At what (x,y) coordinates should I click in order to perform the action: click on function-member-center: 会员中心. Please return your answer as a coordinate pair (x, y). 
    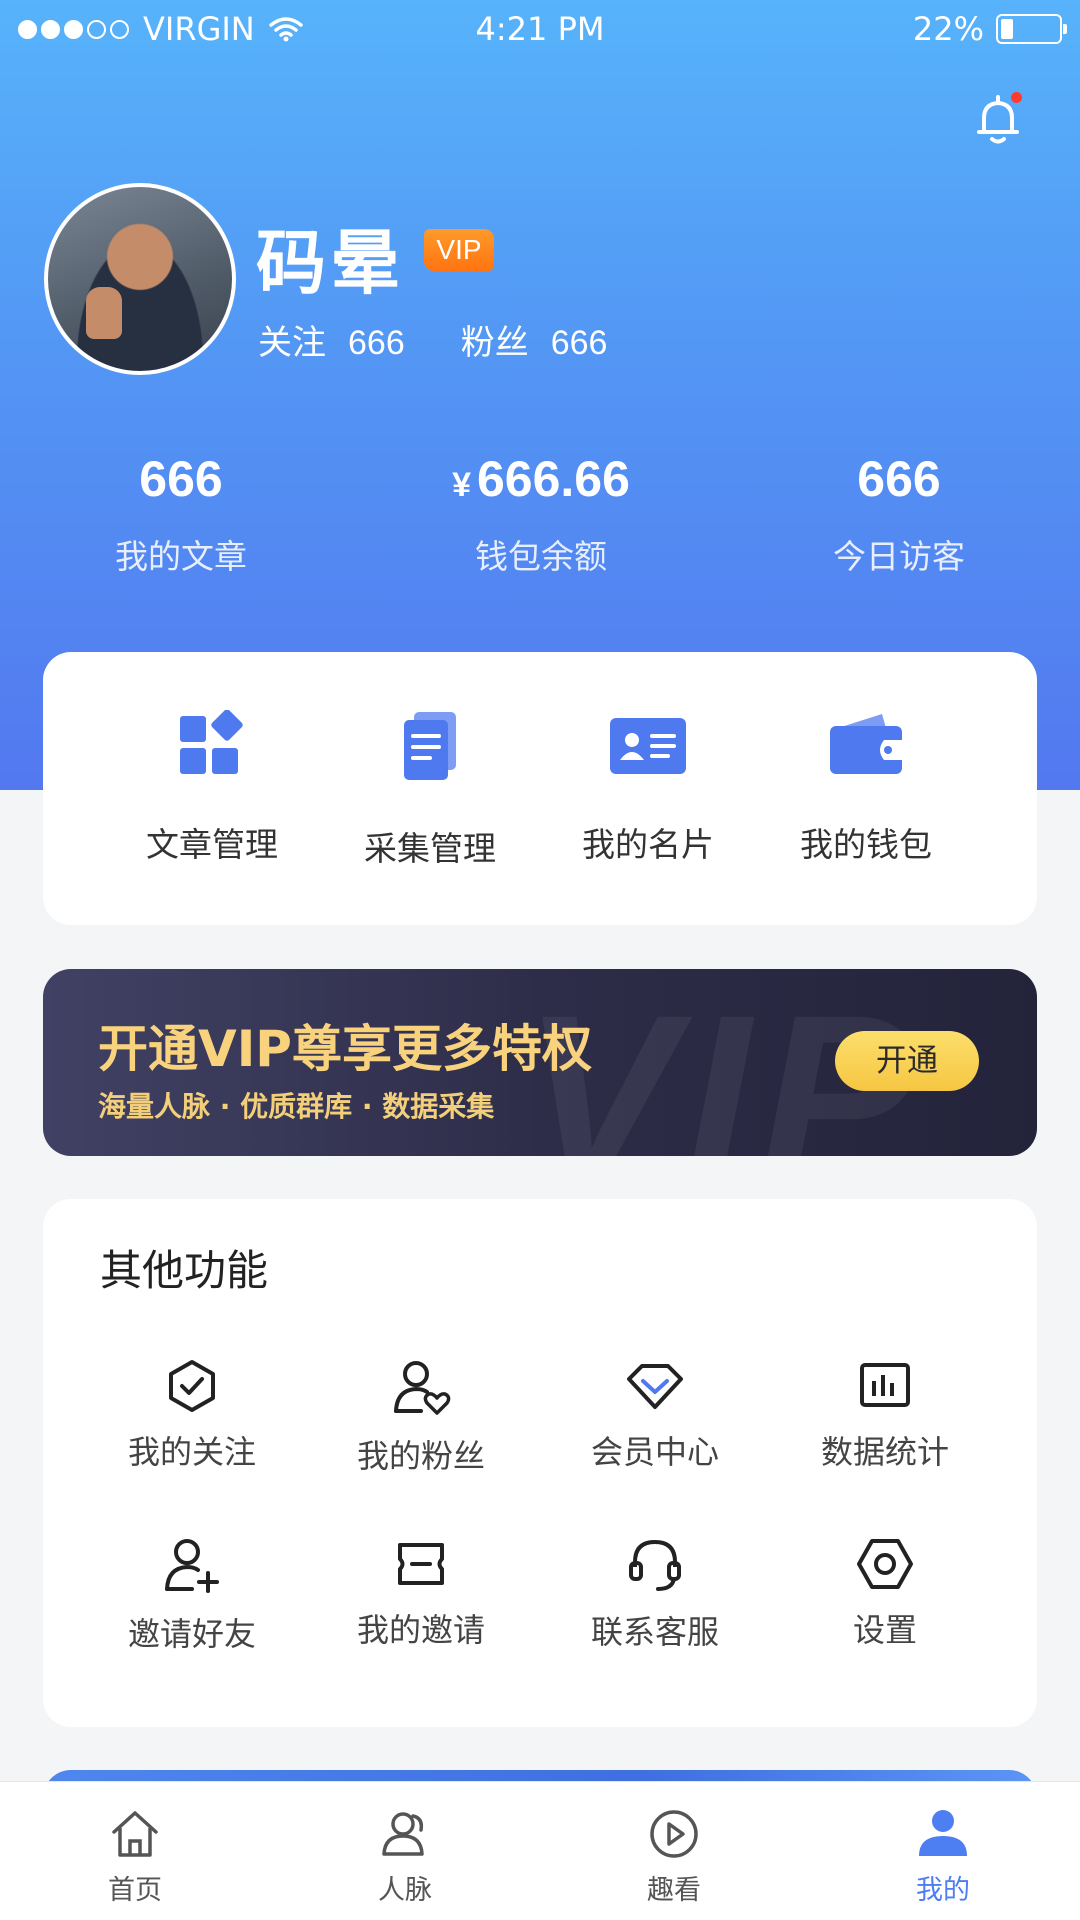
    Looking at the image, I should click on (655, 1416).